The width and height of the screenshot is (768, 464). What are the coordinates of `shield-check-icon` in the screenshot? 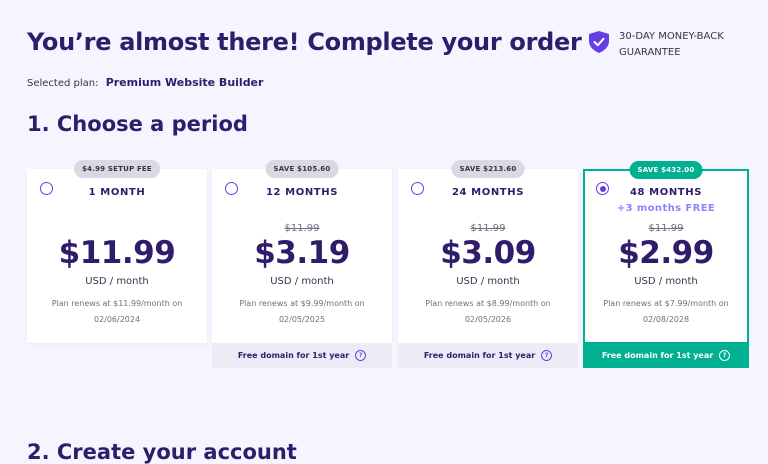 It's located at (599, 42).